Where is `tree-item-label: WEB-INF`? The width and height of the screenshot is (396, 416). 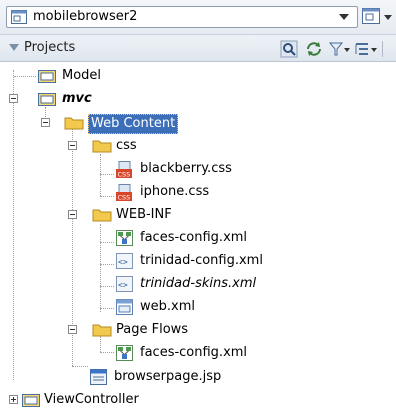
tree-item-label: WEB-INF is located at coordinates (144, 214).